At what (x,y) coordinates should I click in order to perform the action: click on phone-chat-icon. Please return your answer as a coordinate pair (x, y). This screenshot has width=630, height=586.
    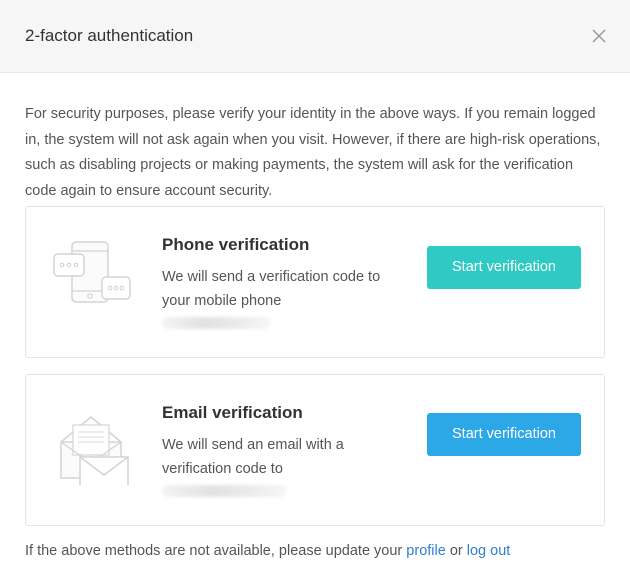
    Looking at the image, I should click on (92, 272).